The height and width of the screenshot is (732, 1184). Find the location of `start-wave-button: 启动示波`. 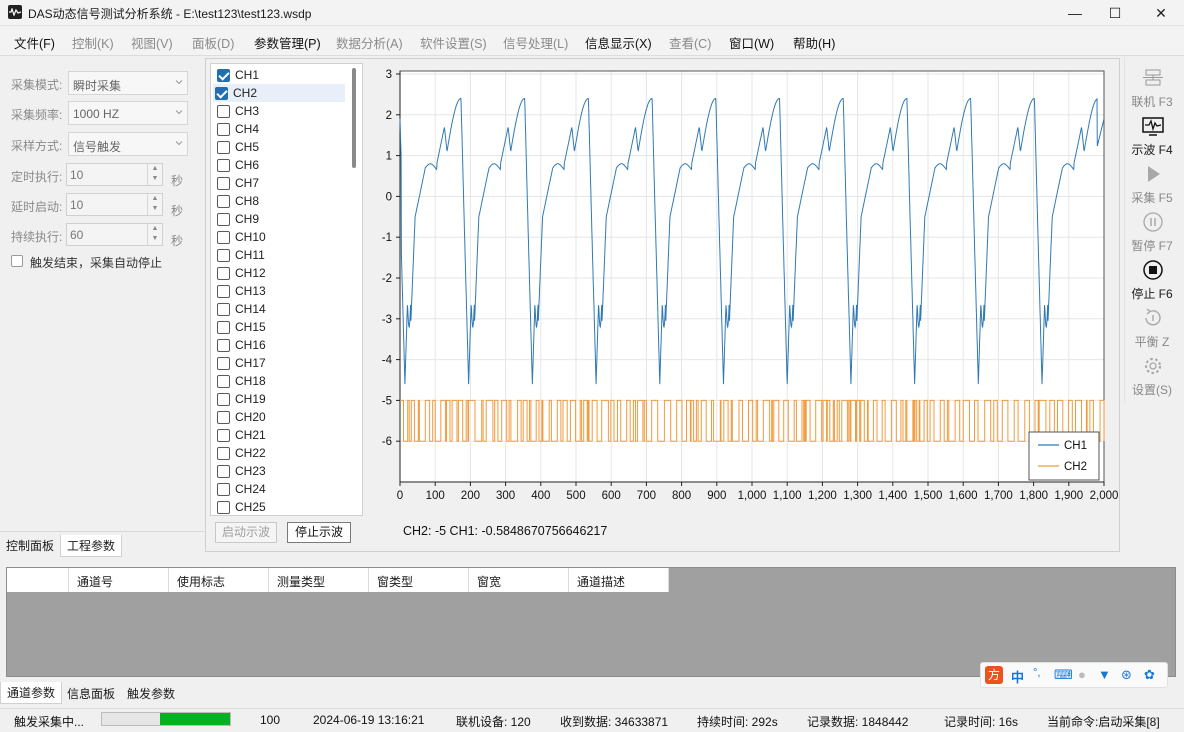

start-wave-button: 启动示波 is located at coordinates (246, 532).